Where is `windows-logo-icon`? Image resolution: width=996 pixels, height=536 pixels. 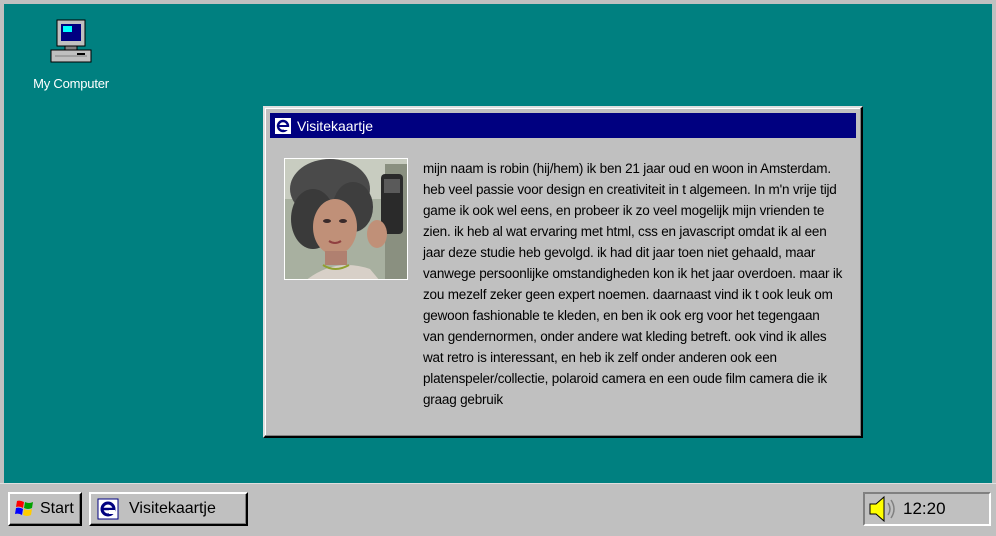 windows-logo-icon is located at coordinates (25, 509).